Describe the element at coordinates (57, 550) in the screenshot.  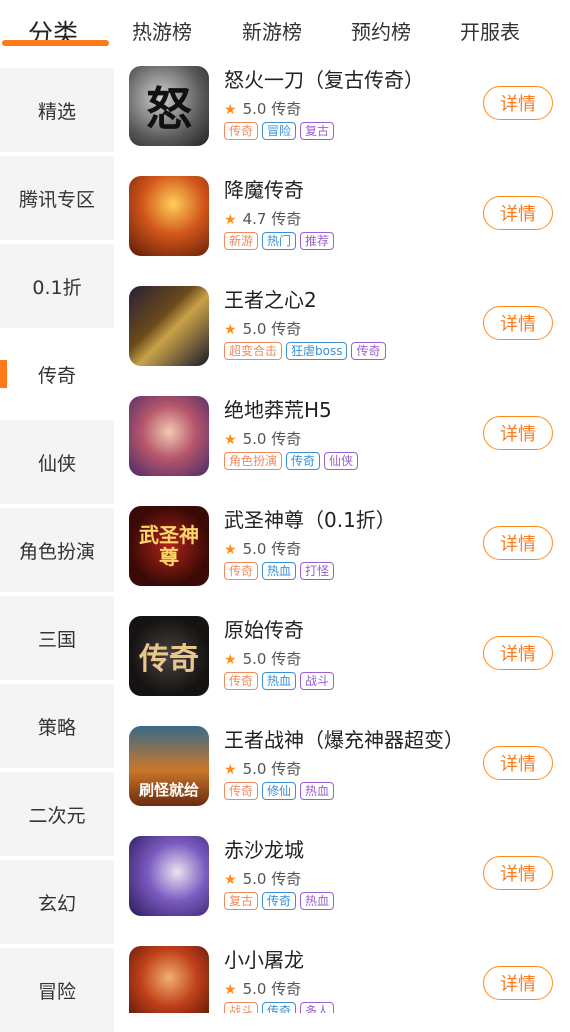
I see `sidebar-item-rpg: 角色扮演` at that location.